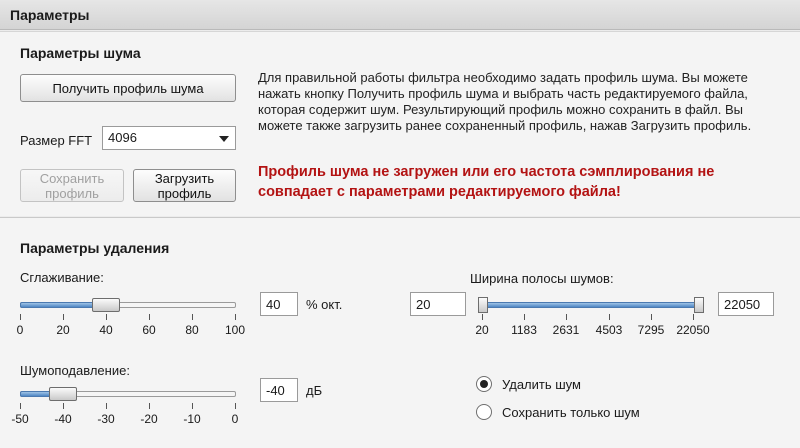  I want to click on smoothing-tick-label: 80, so click(192, 330).